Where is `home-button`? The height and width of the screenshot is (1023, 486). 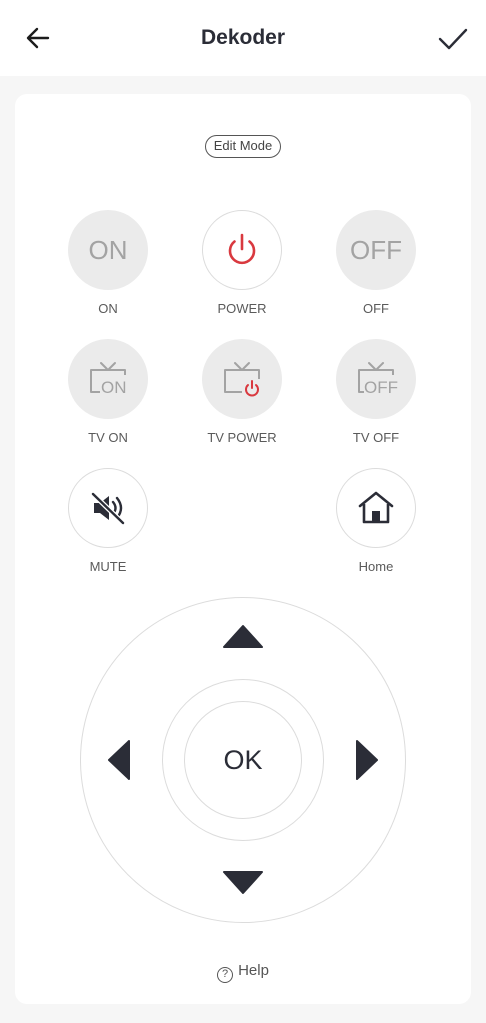
home-button is located at coordinates (376, 508).